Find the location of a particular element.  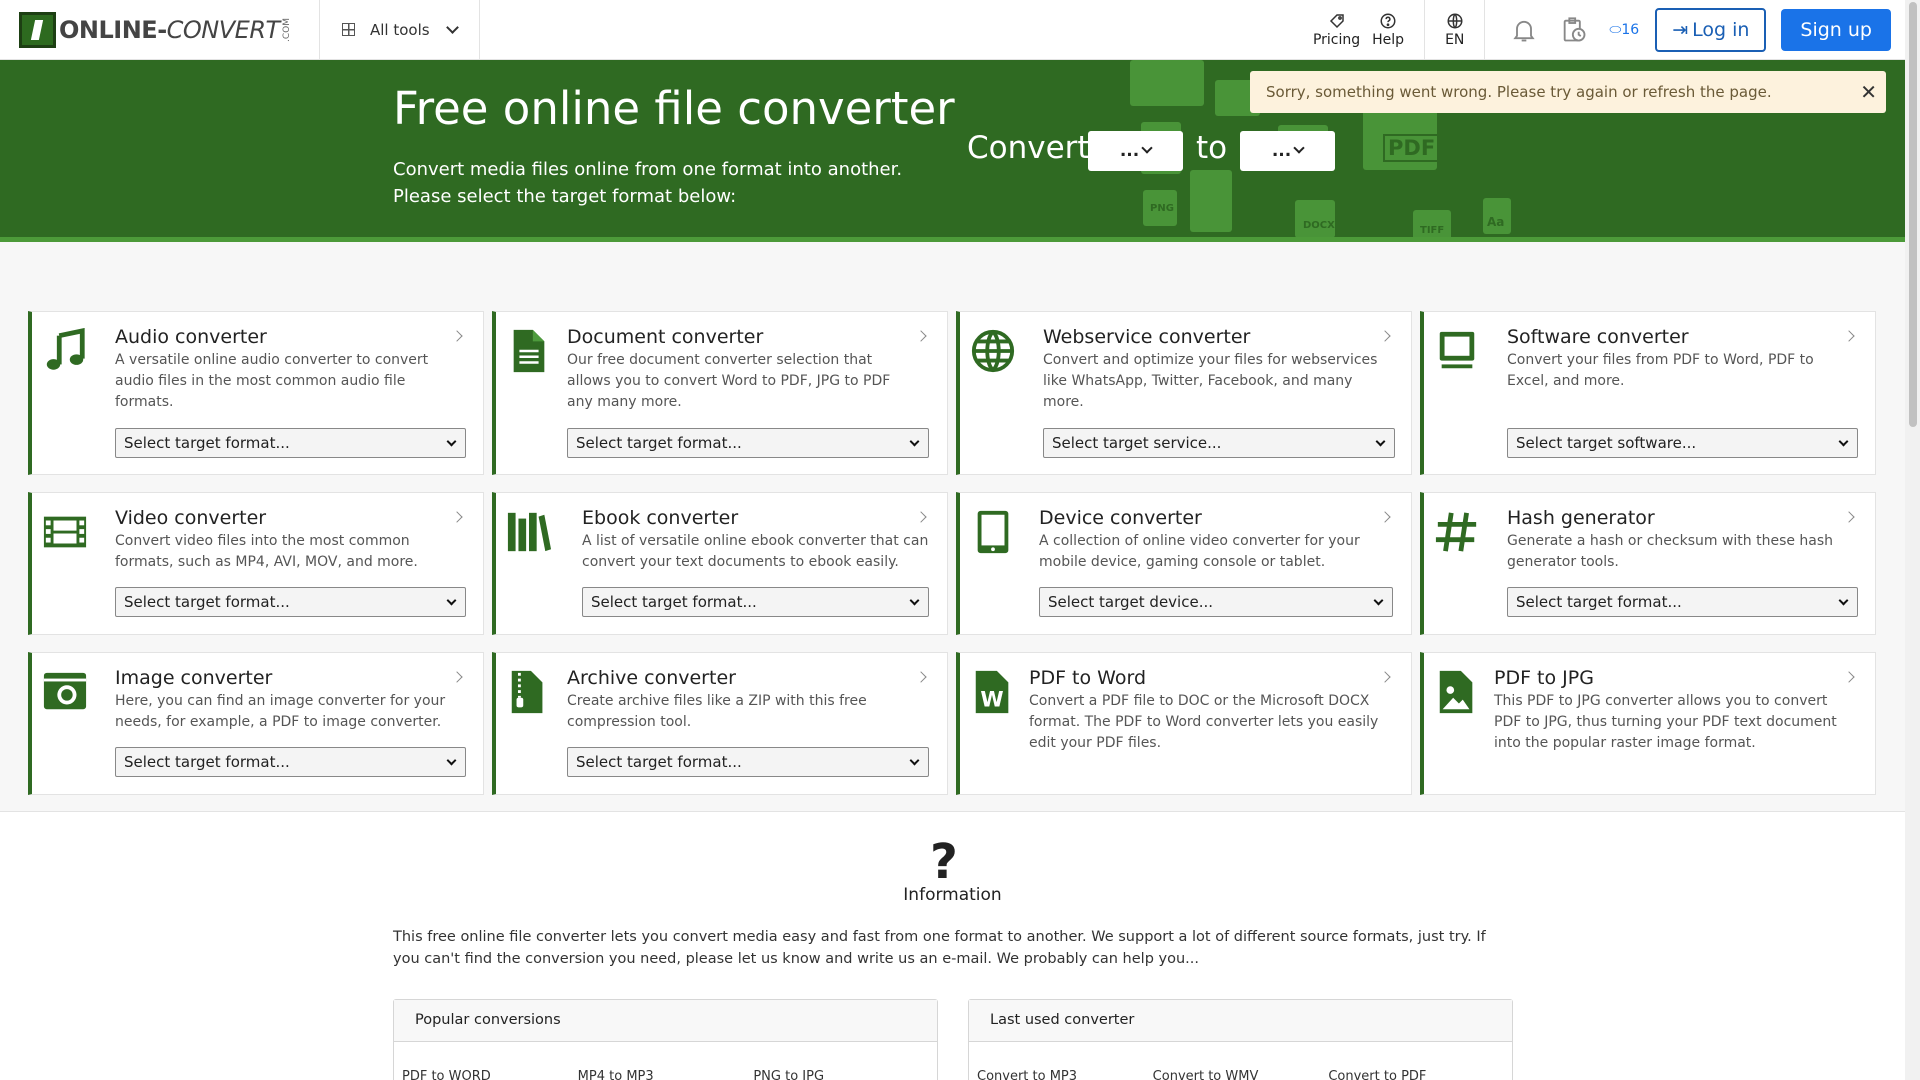

card-title: Device converter is located at coordinates (1120, 518).